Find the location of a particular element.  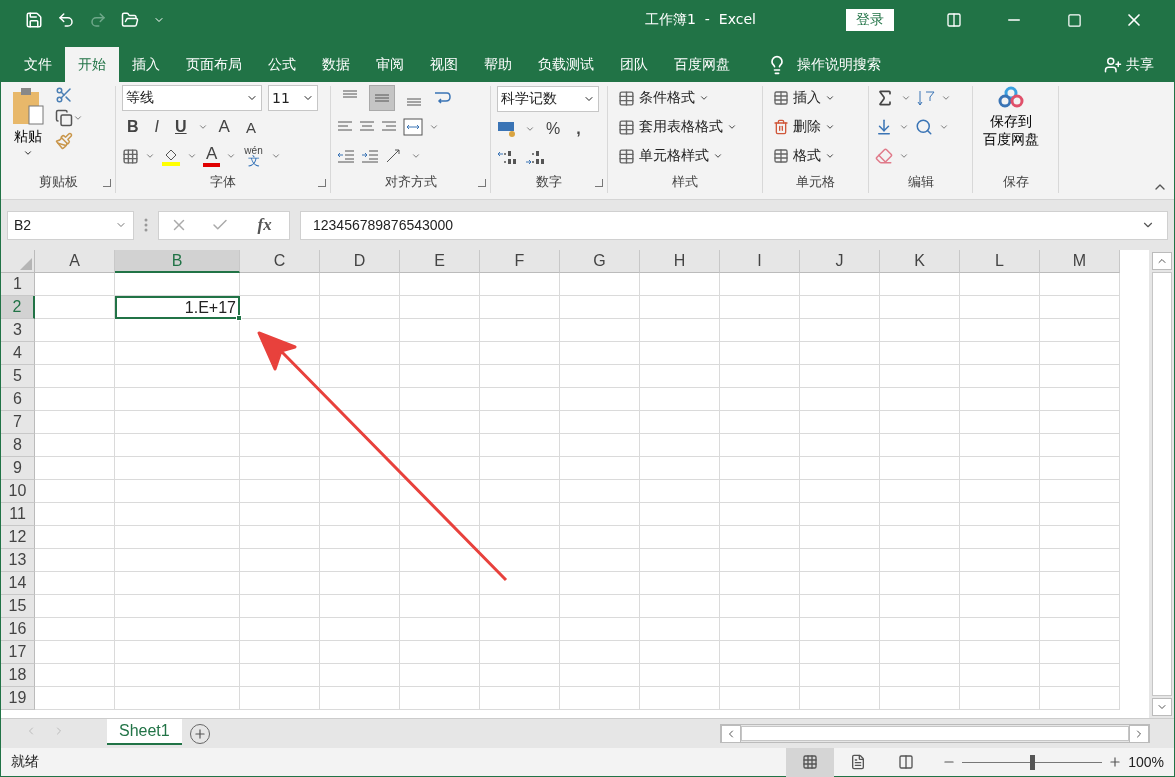

insert-function-button: fx is located at coordinates (264, 225).